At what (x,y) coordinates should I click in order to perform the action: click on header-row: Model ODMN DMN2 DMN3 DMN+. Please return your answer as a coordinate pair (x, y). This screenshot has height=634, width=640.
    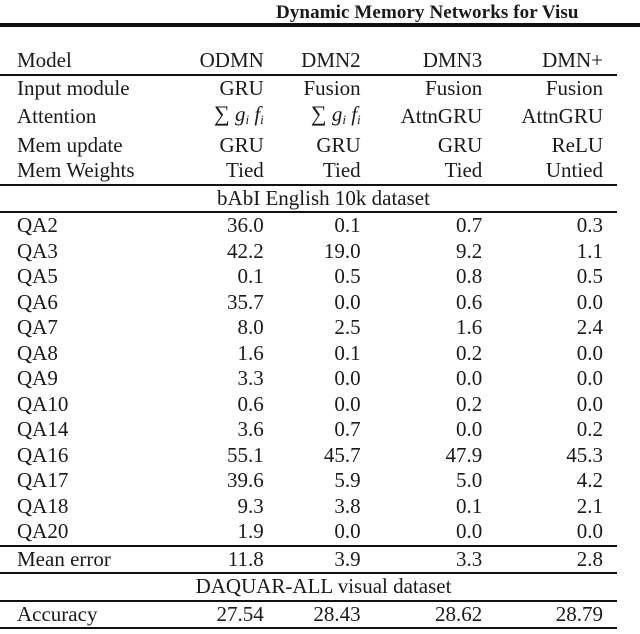
    Looking at the image, I should click on (308, 61).